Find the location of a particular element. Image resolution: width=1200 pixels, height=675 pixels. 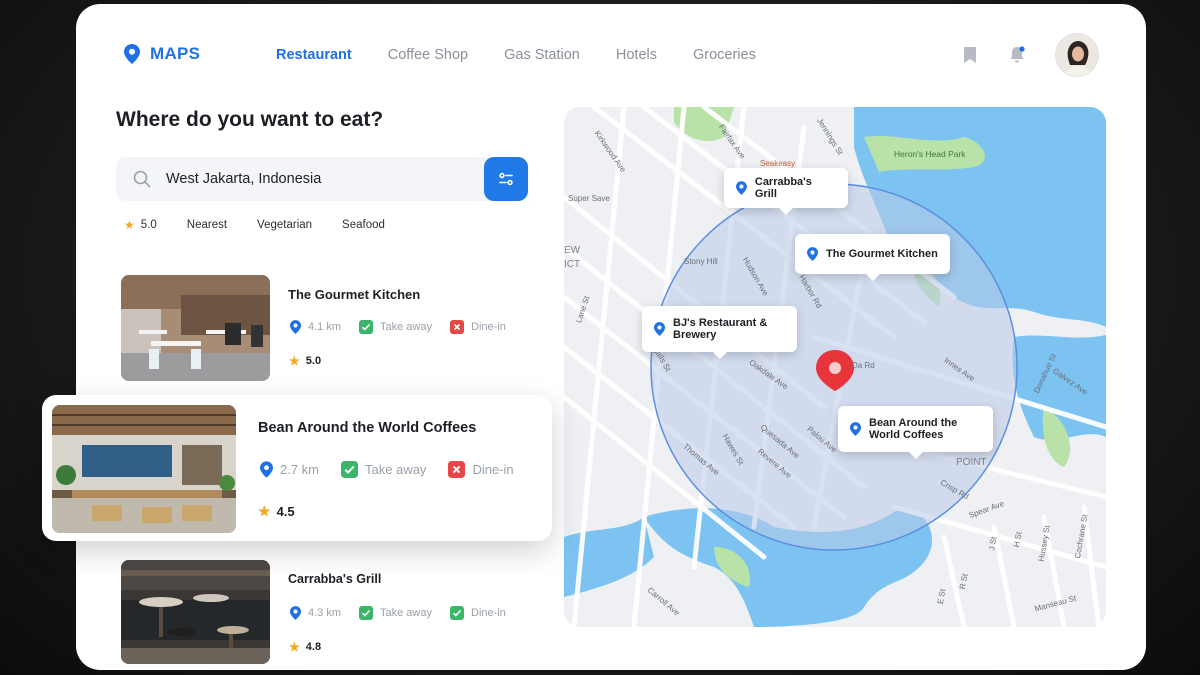

place-label: Seakeasy is located at coordinates (778, 163).